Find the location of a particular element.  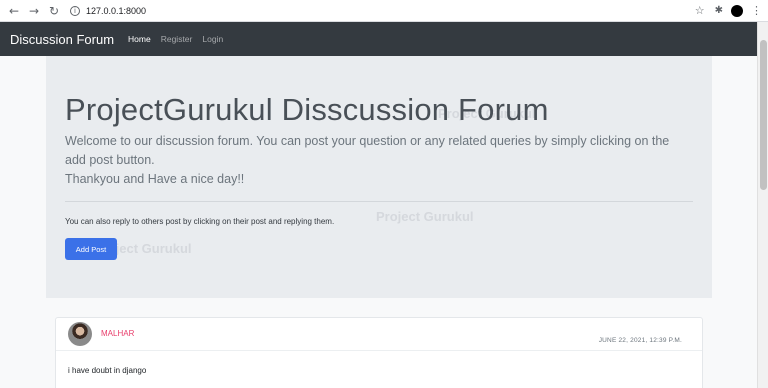

welcome-line: Thankyou and Have a nice day!! is located at coordinates (155, 179).